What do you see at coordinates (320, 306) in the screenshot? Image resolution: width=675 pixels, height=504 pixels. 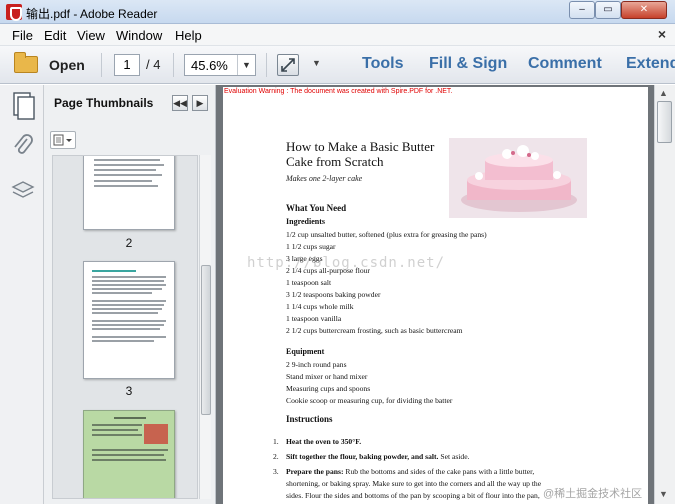 I see `ingredient-item: 1 1/4 cups whole milk` at bounding box center [320, 306].